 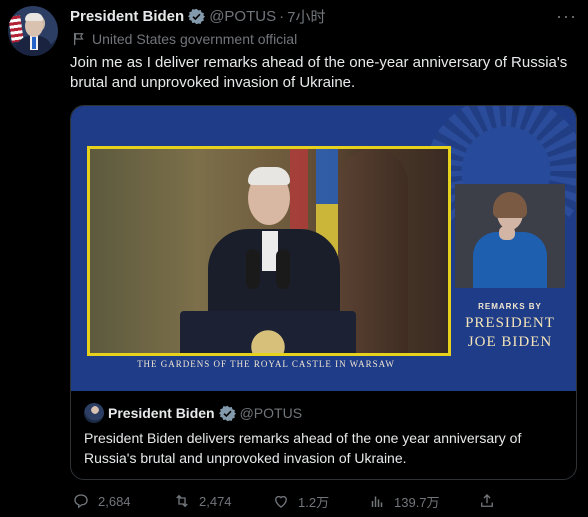 What do you see at coordinates (182, 501) in the screenshot?
I see `retweet-icon` at bounding box center [182, 501].